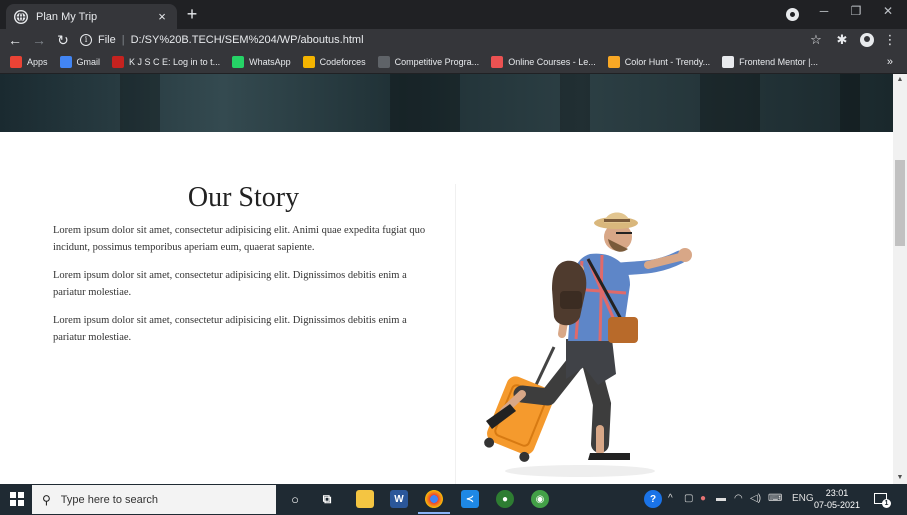  Describe the element at coordinates (16, 62) in the screenshot. I see `apps-icon` at that location.